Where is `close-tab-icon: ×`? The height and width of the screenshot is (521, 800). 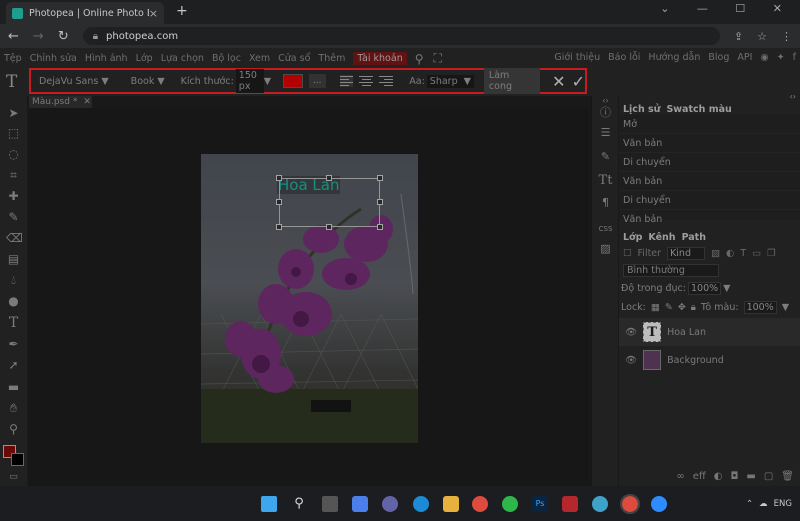 close-tab-icon: × is located at coordinates (153, 13).